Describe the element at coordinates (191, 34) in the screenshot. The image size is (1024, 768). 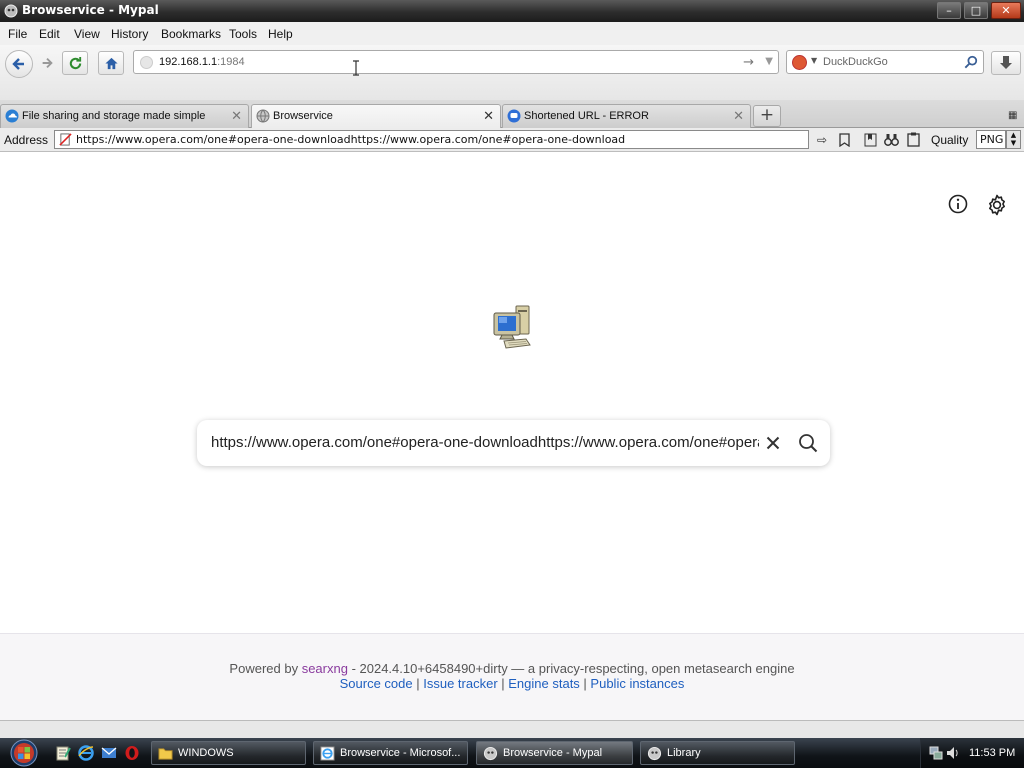
I see `menu-bookmarks: Bookmarks` at that location.